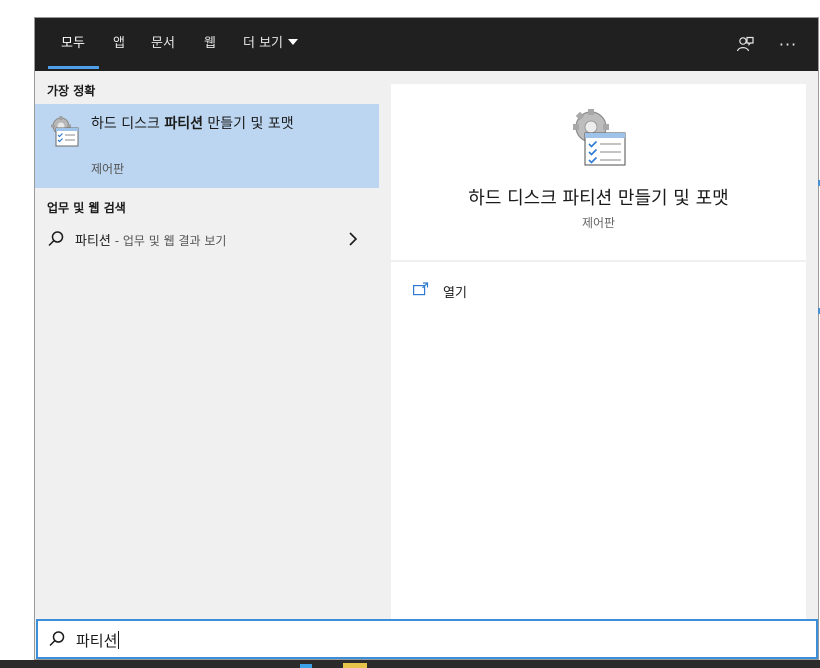 This screenshot has width=820, height=668. Describe the element at coordinates (210, 44) in the screenshot. I see `tab-web: 웹` at that location.